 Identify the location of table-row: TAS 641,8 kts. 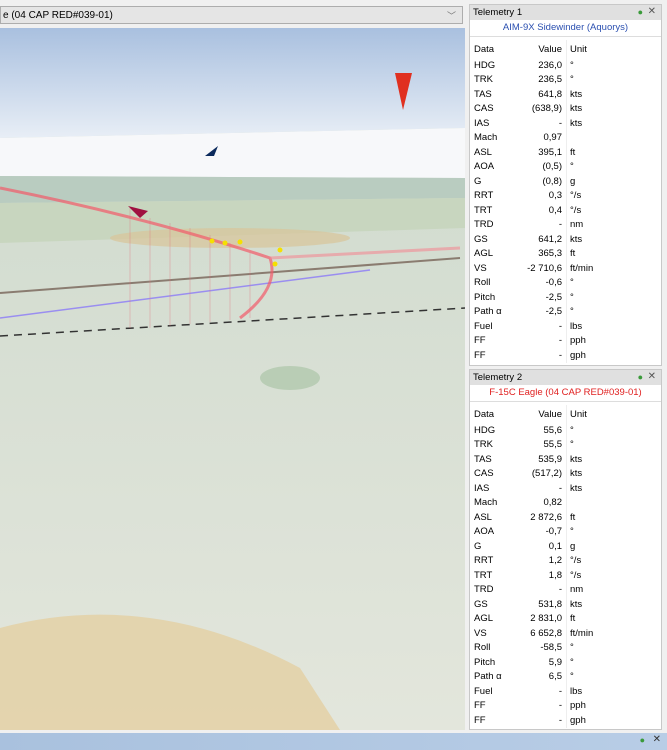
(538, 94).